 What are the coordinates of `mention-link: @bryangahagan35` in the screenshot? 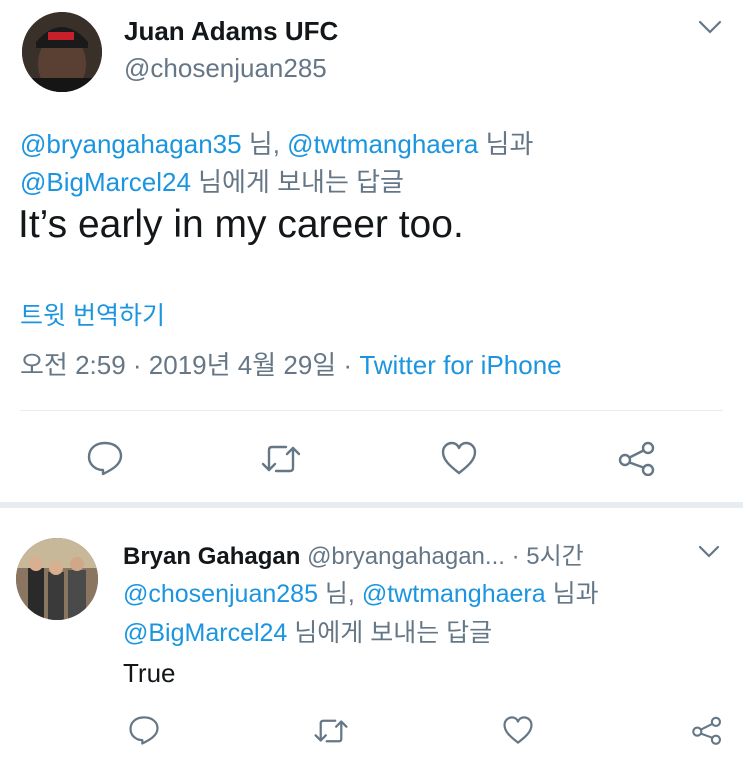 It's located at (131, 144).